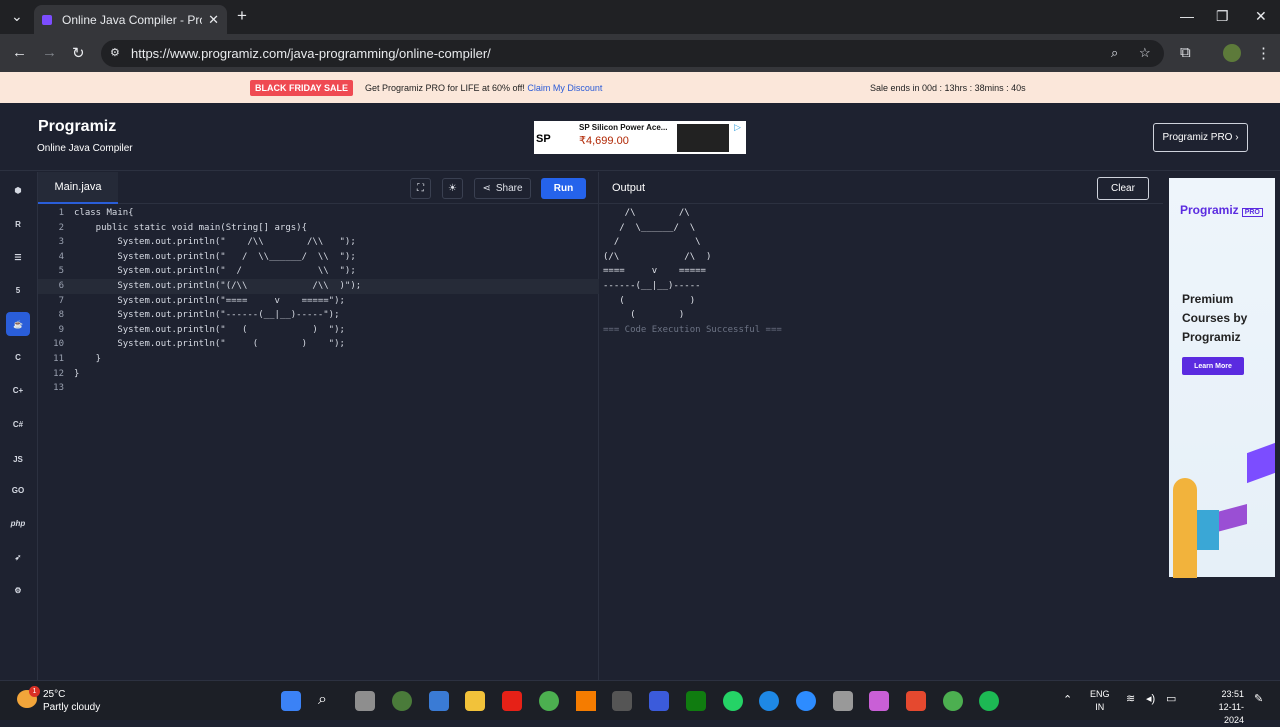 Image resolution: width=1280 pixels, height=727 pixels. What do you see at coordinates (1185, 52) in the screenshot?
I see `extensions-icon: ⧉` at bounding box center [1185, 52].